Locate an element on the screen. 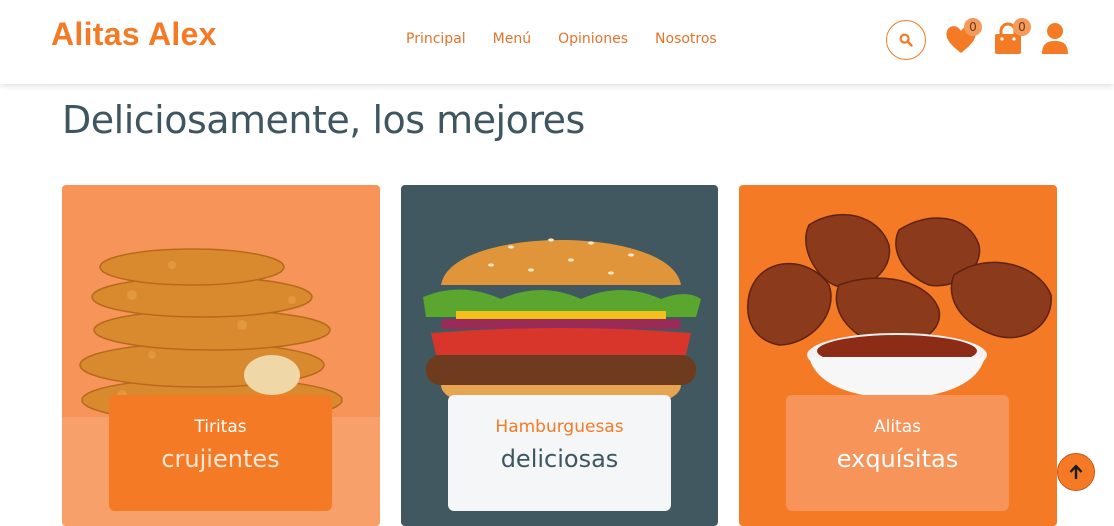 This screenshot has height=526, width=1114. header-divider is located at coordinates (559, 84).